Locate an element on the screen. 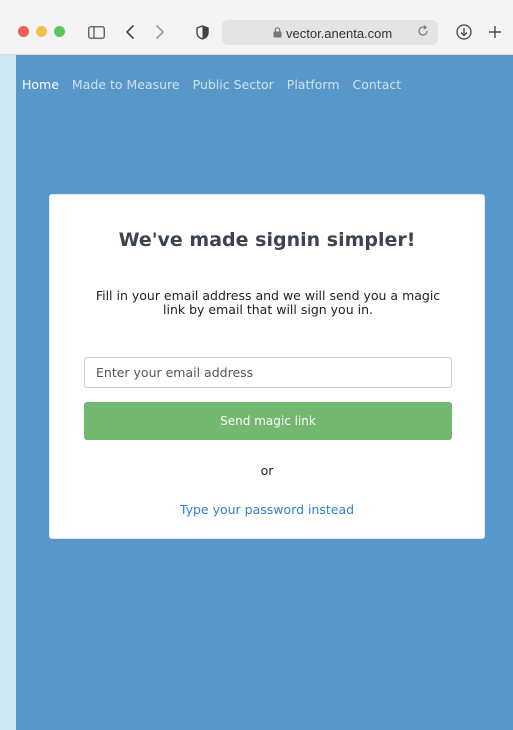 The image size is (513, 730). close-window-button is located at coordinates (23, 31).